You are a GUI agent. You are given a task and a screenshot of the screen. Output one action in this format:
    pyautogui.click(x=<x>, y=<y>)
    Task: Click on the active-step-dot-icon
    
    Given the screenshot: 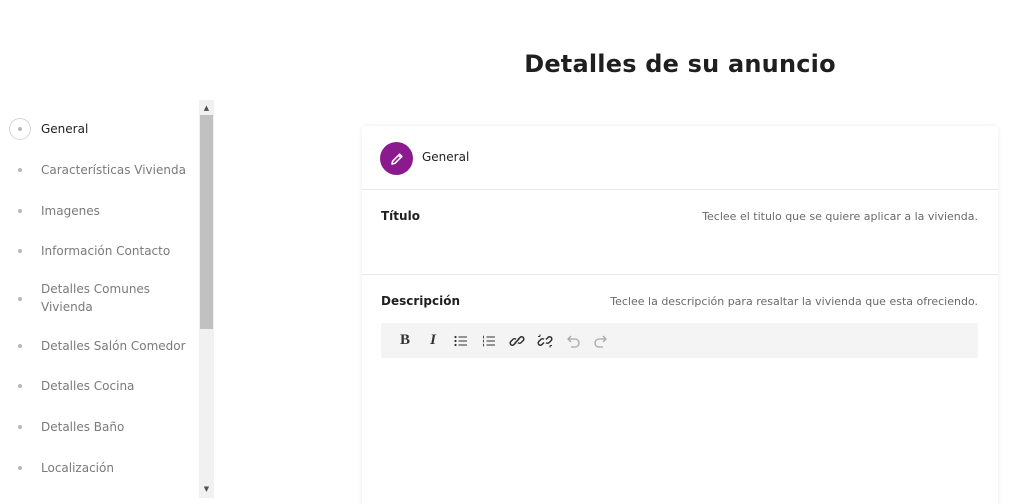 What is the action you would take?
    pyautogui.click(x=20, y=129)
    